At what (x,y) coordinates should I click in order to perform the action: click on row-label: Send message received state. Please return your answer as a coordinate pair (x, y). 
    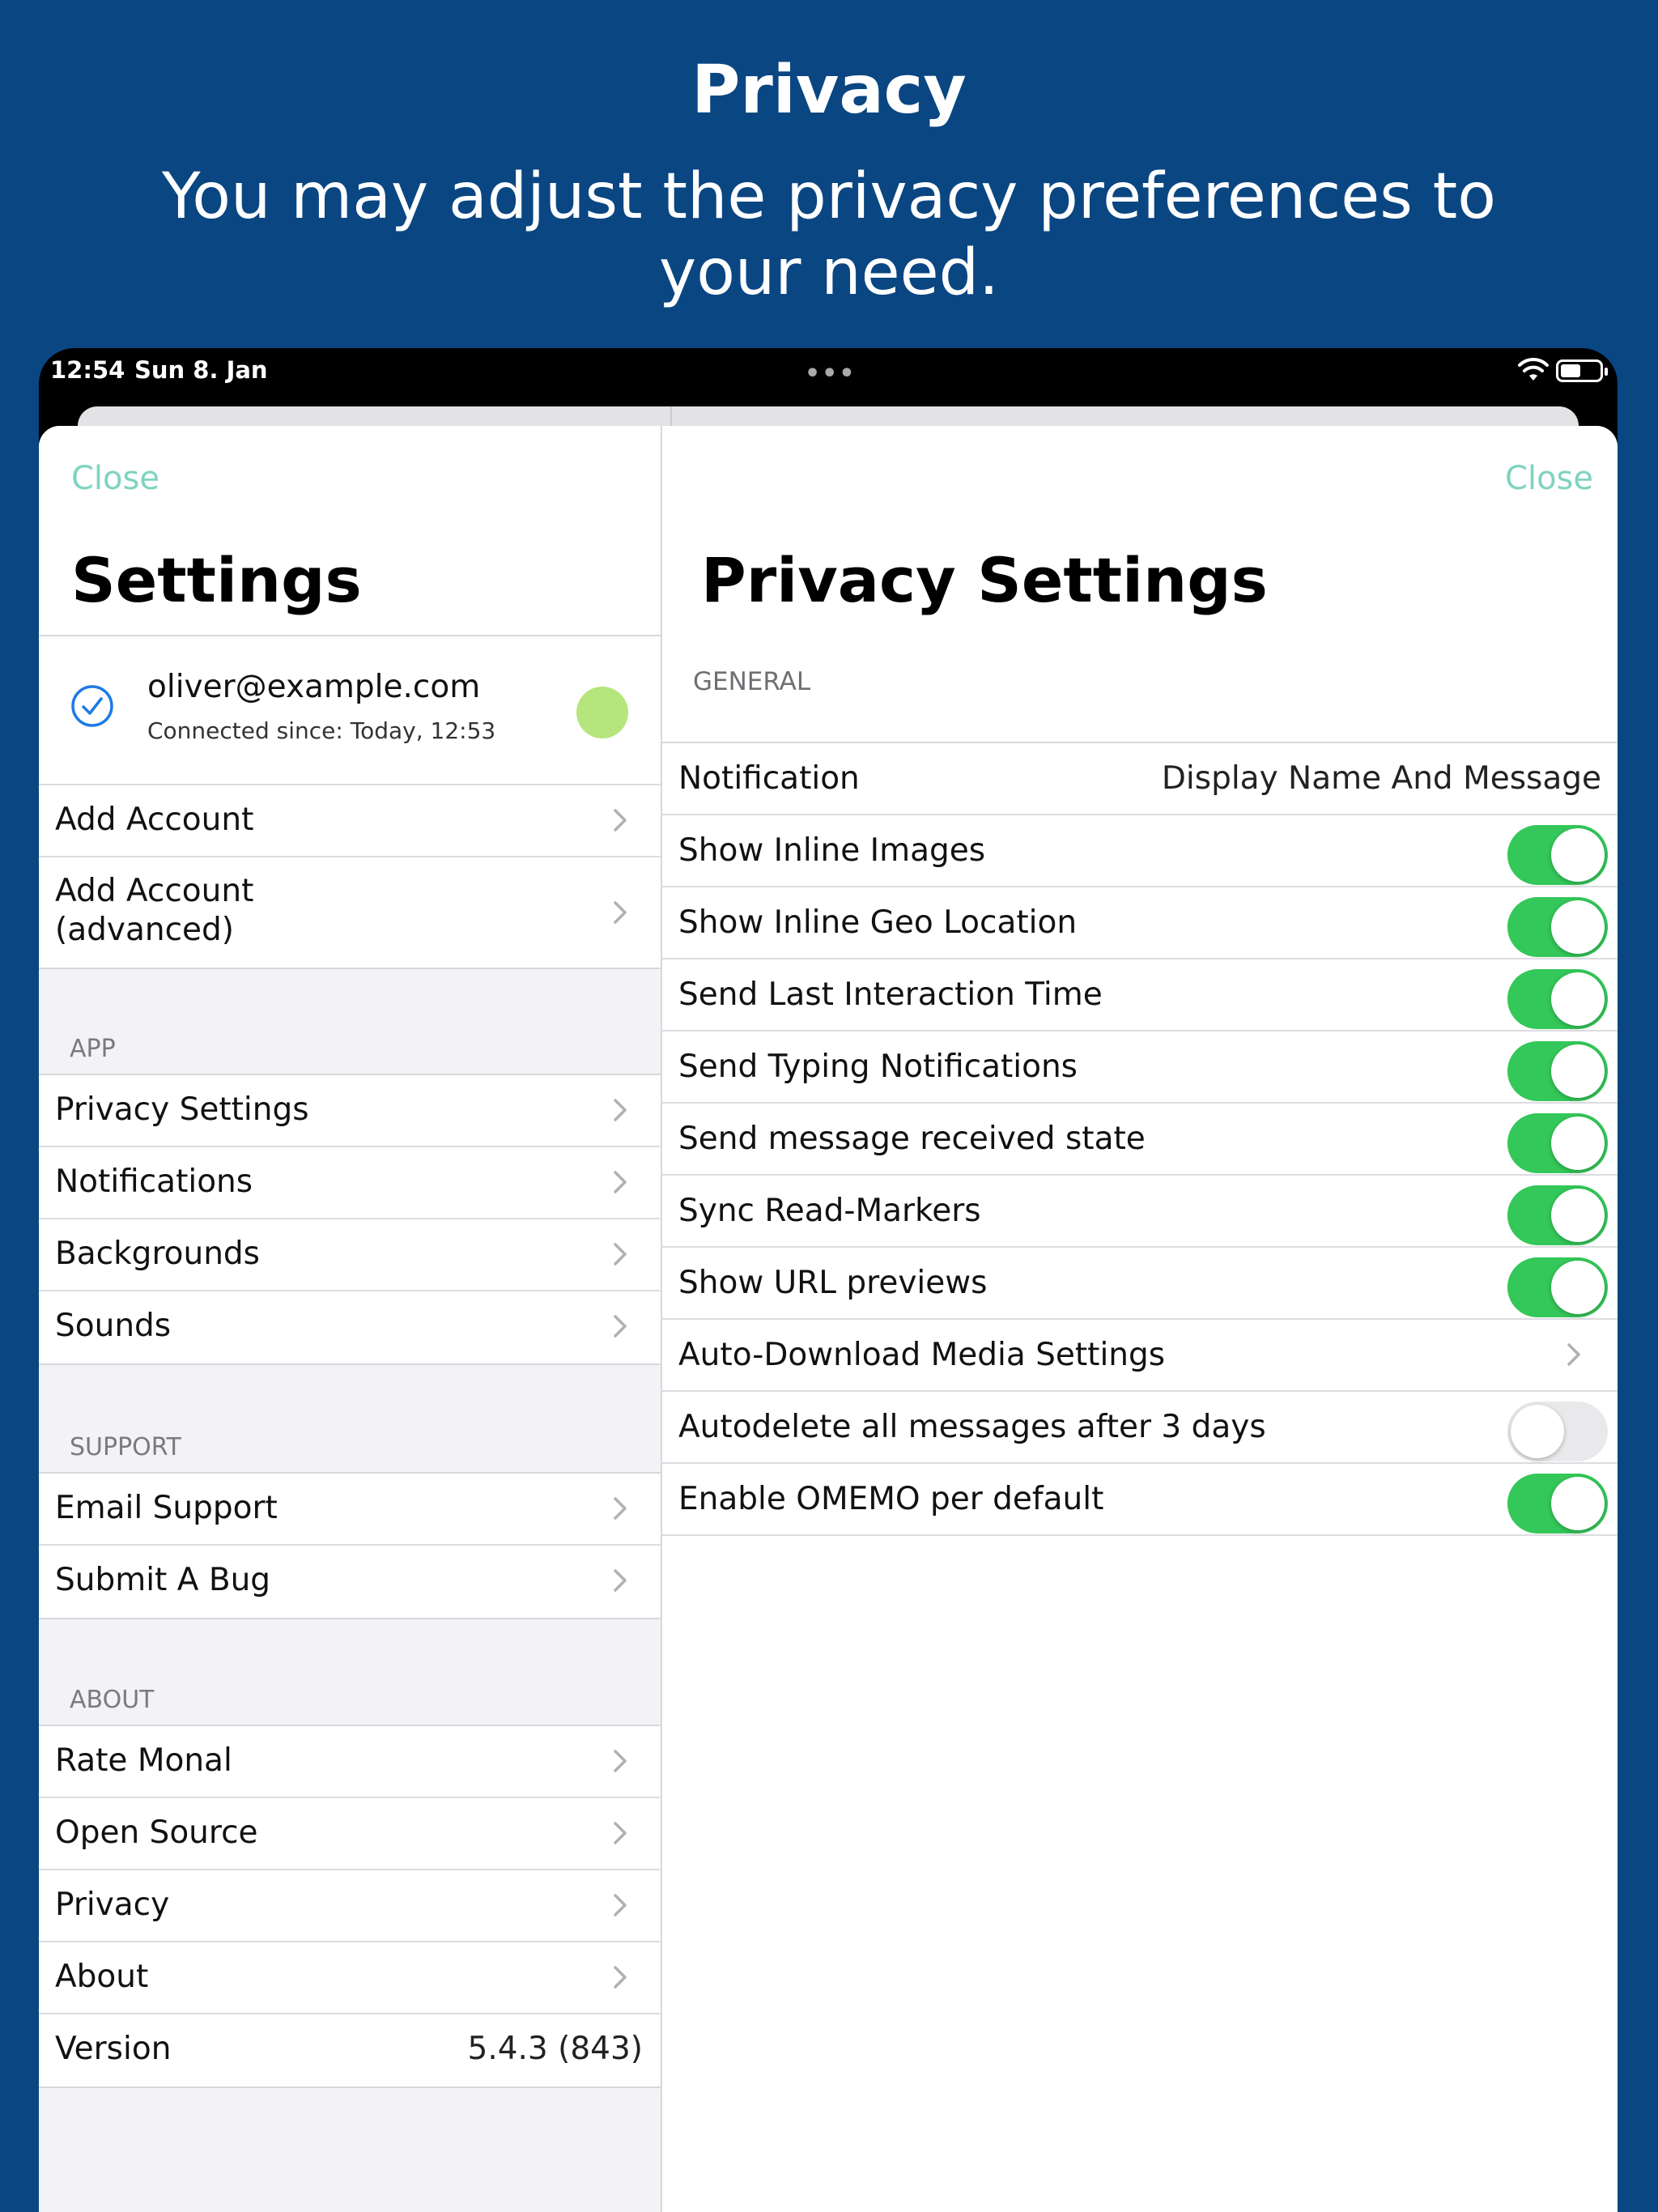
    Looking at the image, I should click on (912, 1139).